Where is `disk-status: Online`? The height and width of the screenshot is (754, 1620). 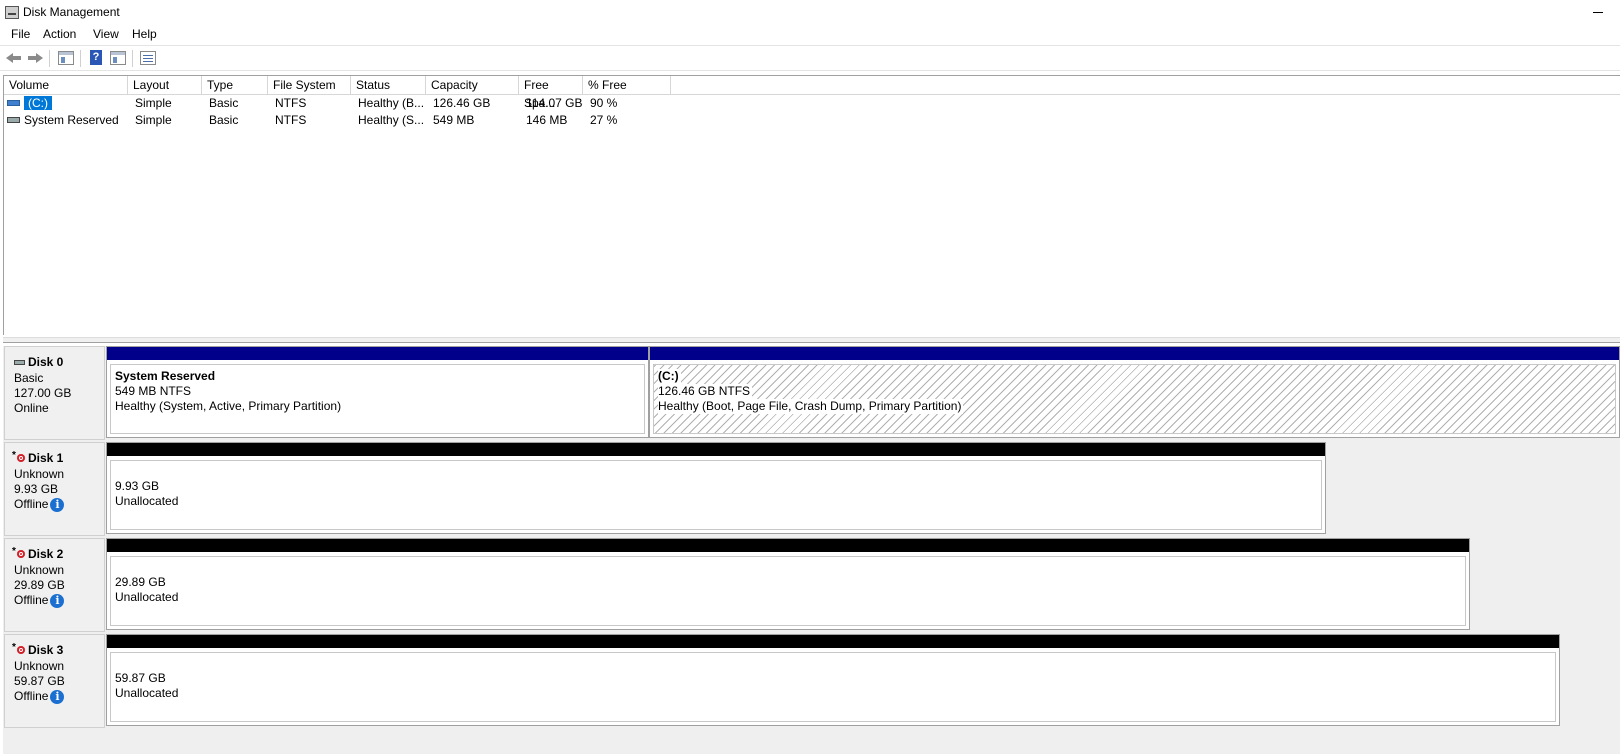 disk-status: Online is located at coordinates (31, 408).